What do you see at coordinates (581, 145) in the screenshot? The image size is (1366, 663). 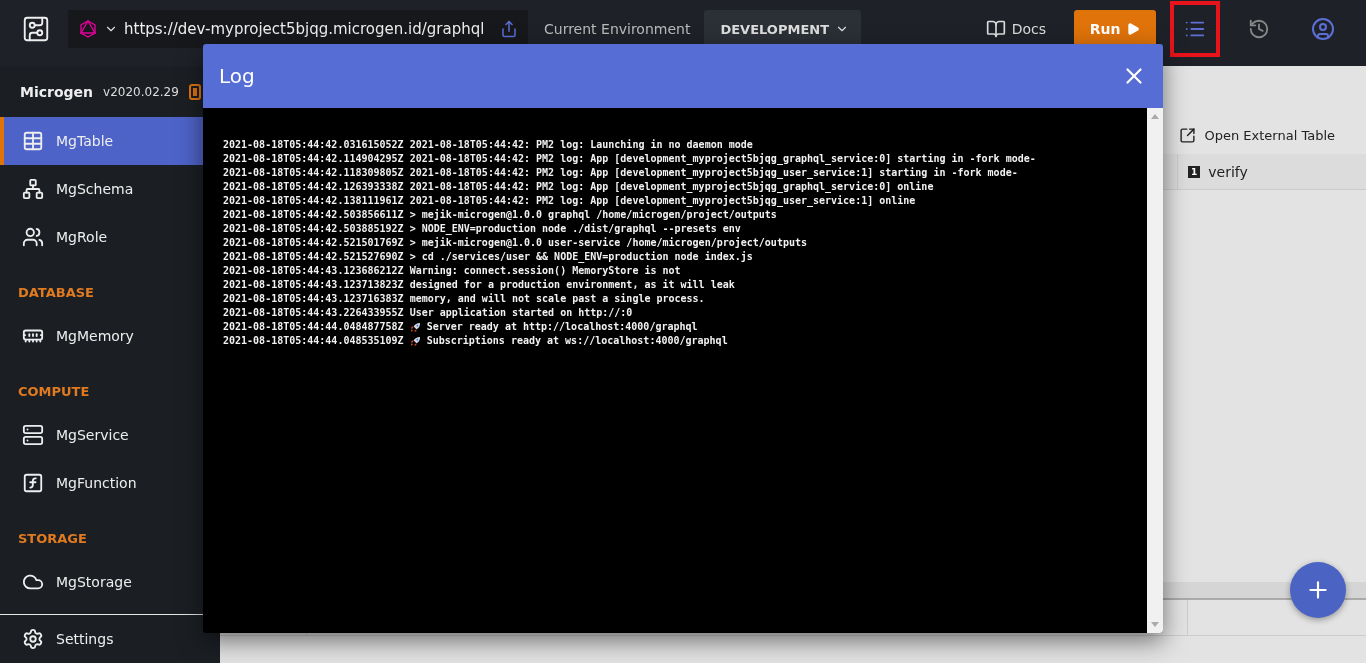 I see `log-message: 2021-08-18T05:44:42: PM2 log: Launching in no daemon mode` at bounding box center [581, 145].